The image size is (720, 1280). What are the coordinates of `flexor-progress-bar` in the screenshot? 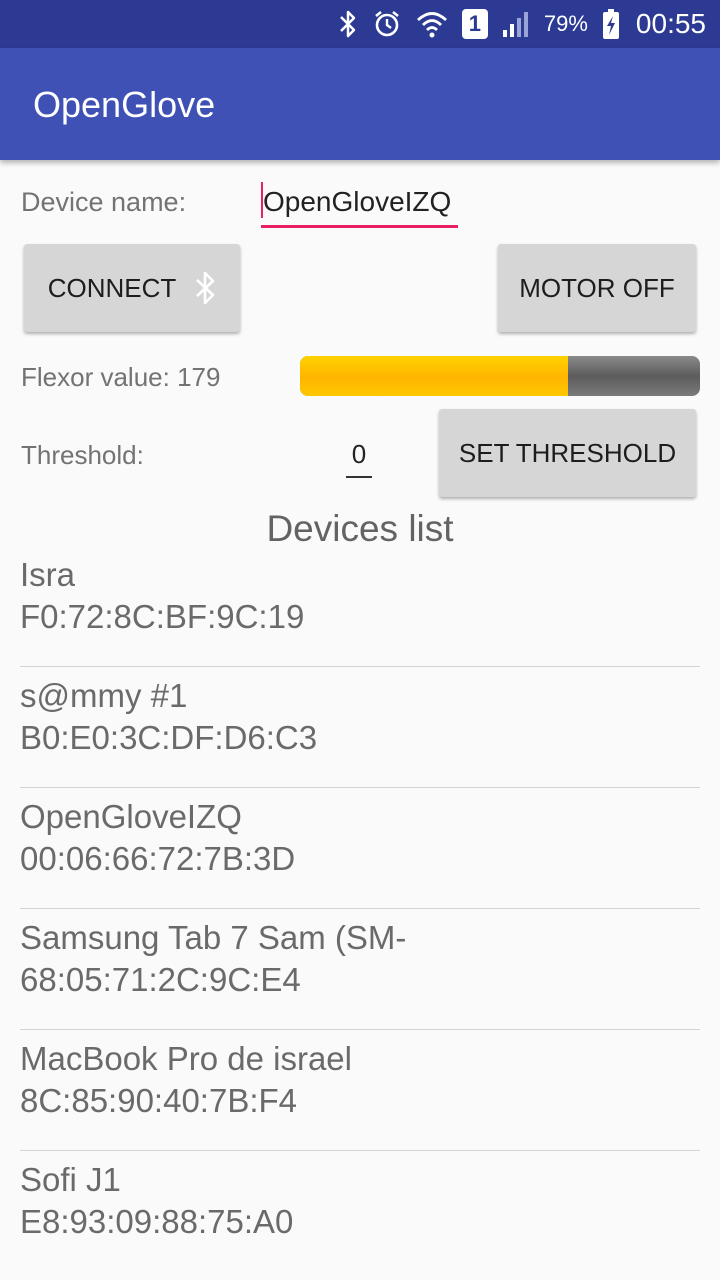 It's located at (500, 376).